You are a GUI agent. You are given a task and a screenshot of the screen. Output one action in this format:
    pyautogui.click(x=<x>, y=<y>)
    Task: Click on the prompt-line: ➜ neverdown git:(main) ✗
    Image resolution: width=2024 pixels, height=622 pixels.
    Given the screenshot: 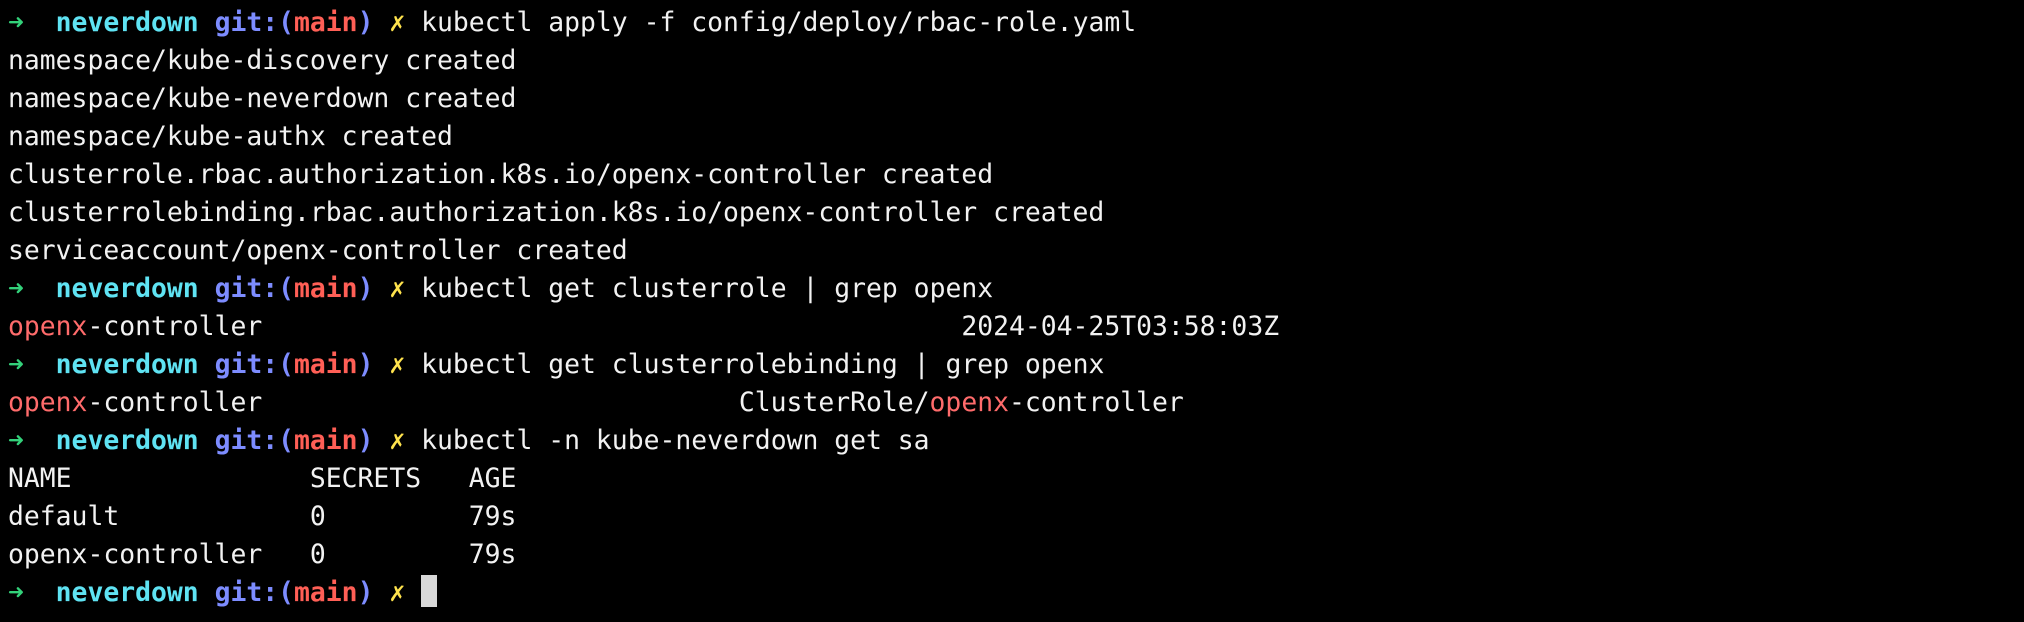 What is the action you would take?
    pyautogui.click(x=1012, y=593)
    